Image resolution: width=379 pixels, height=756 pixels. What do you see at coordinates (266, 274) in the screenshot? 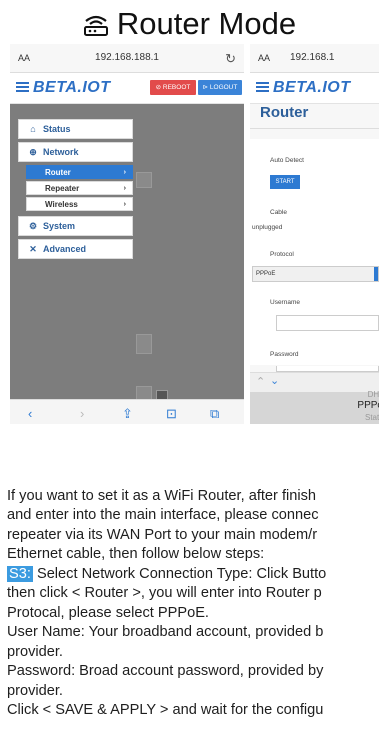
I see `protocol-value: PPPoE` at bounding box center [266, 274].